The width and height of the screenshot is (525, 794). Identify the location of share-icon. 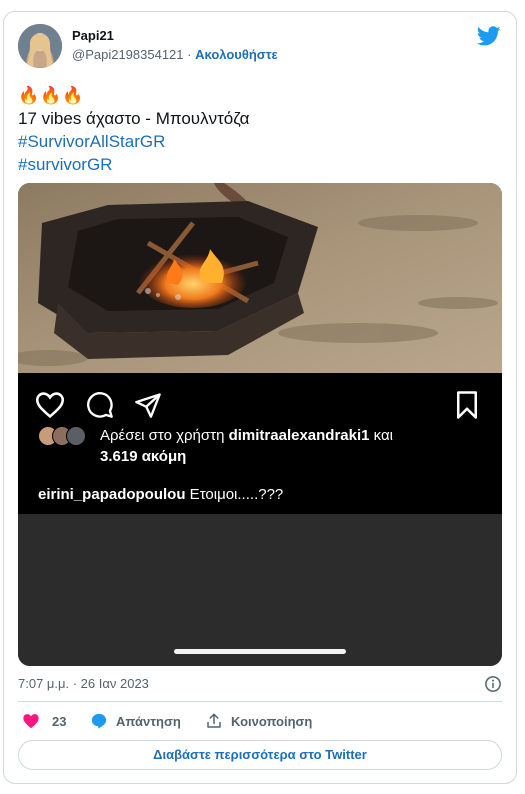
(214, 720).